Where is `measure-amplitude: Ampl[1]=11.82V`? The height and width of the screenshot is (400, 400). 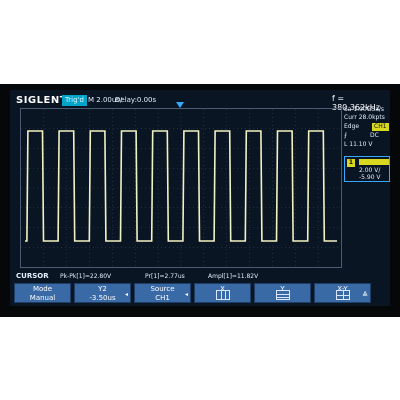 measure-amplitude: Ampl[1]=11.82V is located at coordinates (233, 276).